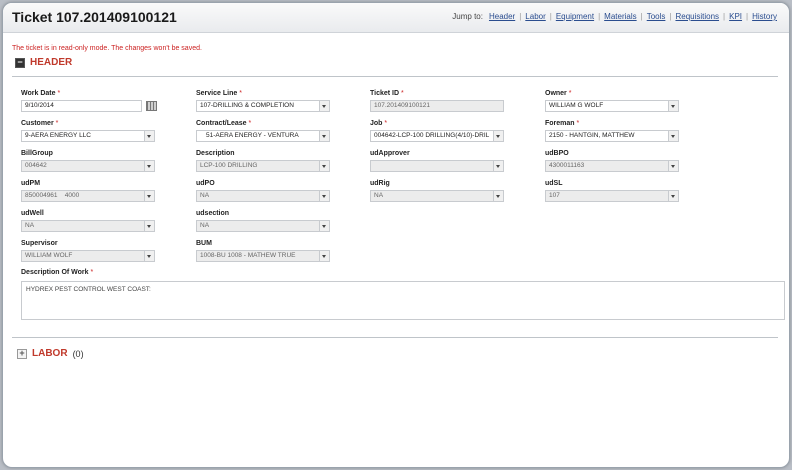 This screenshot has height=470, width=792. Describe the element at coordinates (78, 353) in the screenshot. I see `labor-count: (0)` at that location.